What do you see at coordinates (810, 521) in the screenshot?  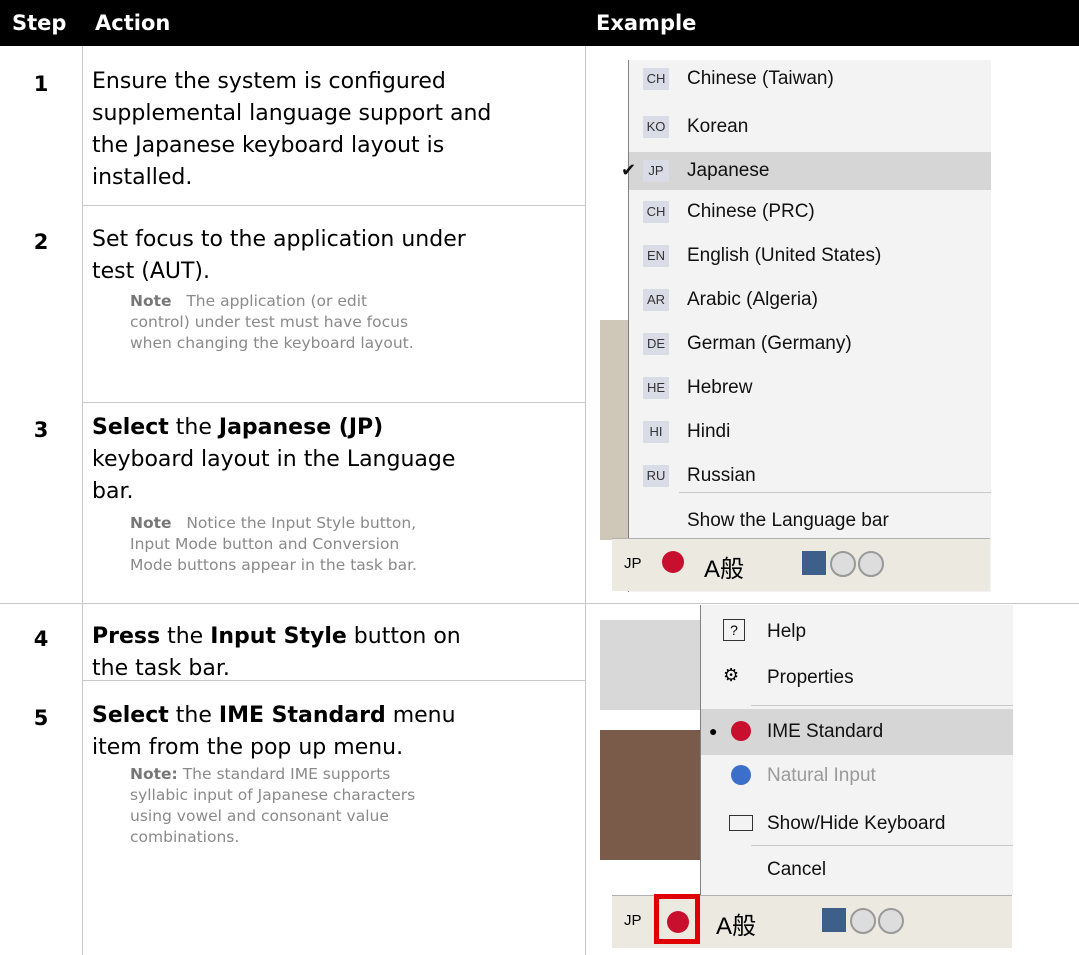 I see `menu-item-show-language-bar: Show the Language bar` at bounding box center [810, 521].